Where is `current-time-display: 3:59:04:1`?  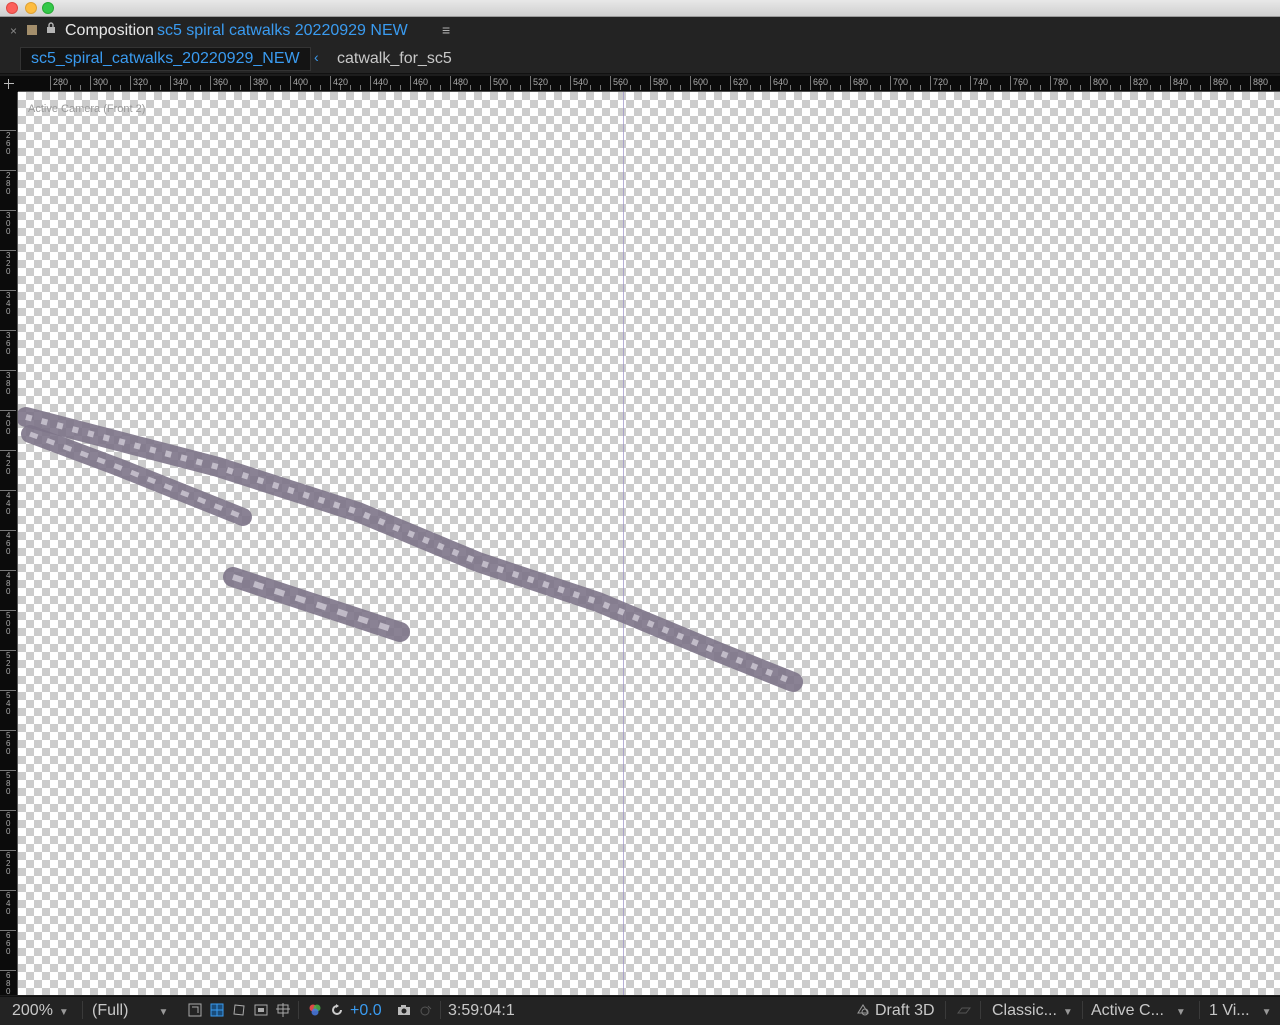
current-time-display: 3:59:04:1 is located at coordinates (481, 1011).